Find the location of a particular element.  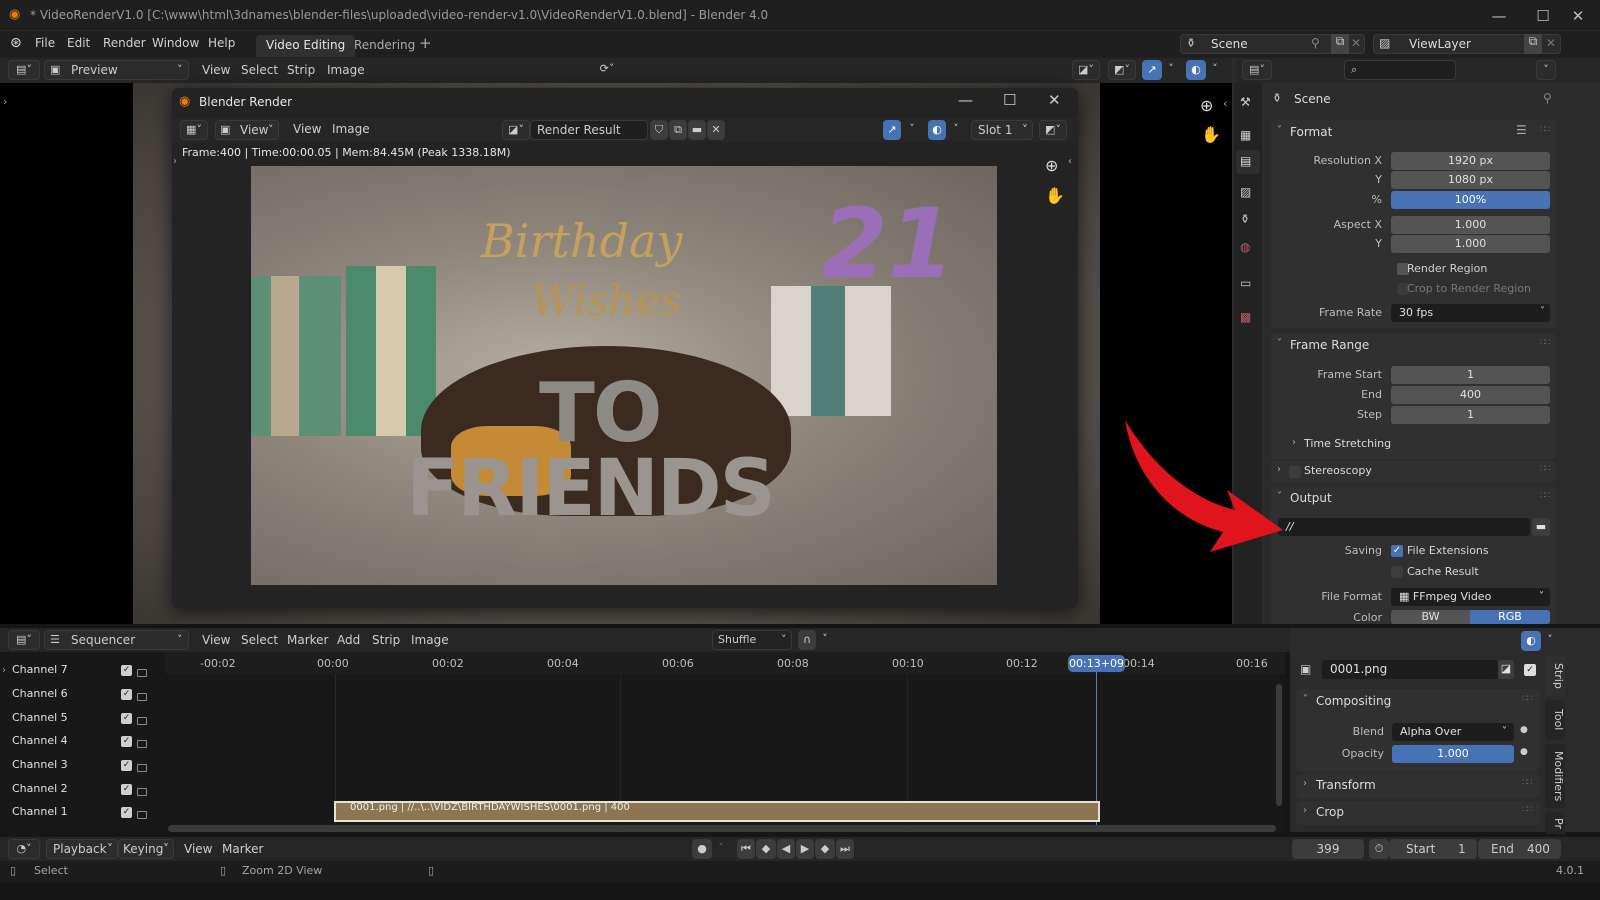

file-extensions-checkbox: ✓ is located at coordinates (1397, 551).